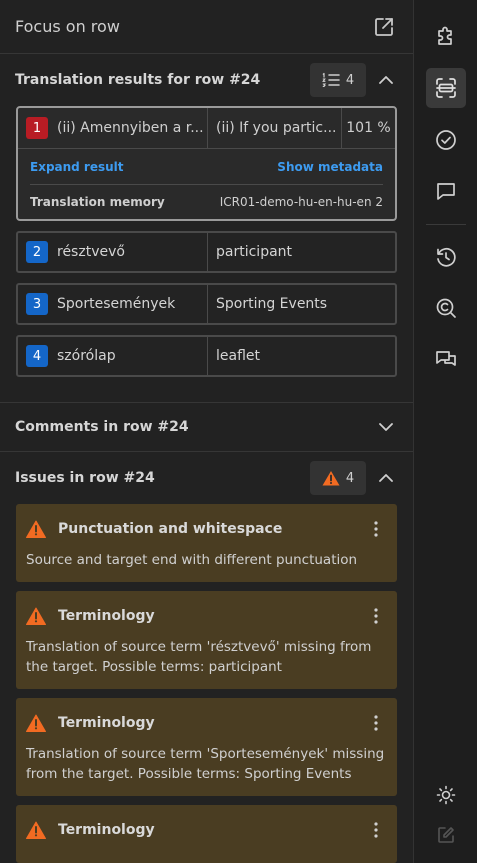 The width and height of the screenshot is (477, 863). Describe the element at coordinates (85, 478) in the screenshot. I see `issues-title: Issues in row #24` at that location.